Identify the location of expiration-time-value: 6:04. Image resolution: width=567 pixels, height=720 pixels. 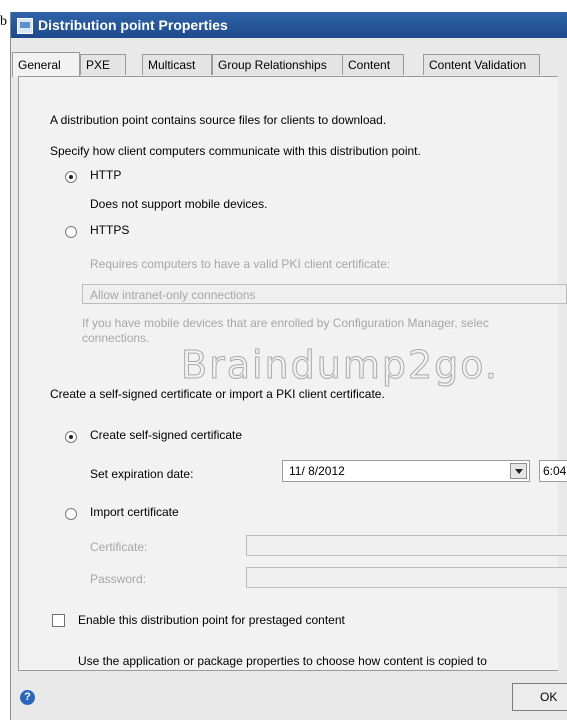
(555, 471).